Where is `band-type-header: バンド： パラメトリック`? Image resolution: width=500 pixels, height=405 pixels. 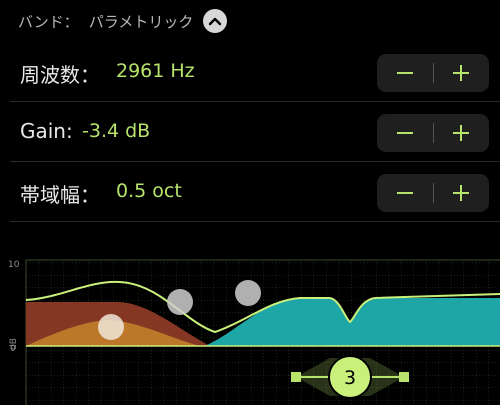
band-type-header: バンド： パラメトリック is located at coordinates (123, 21).